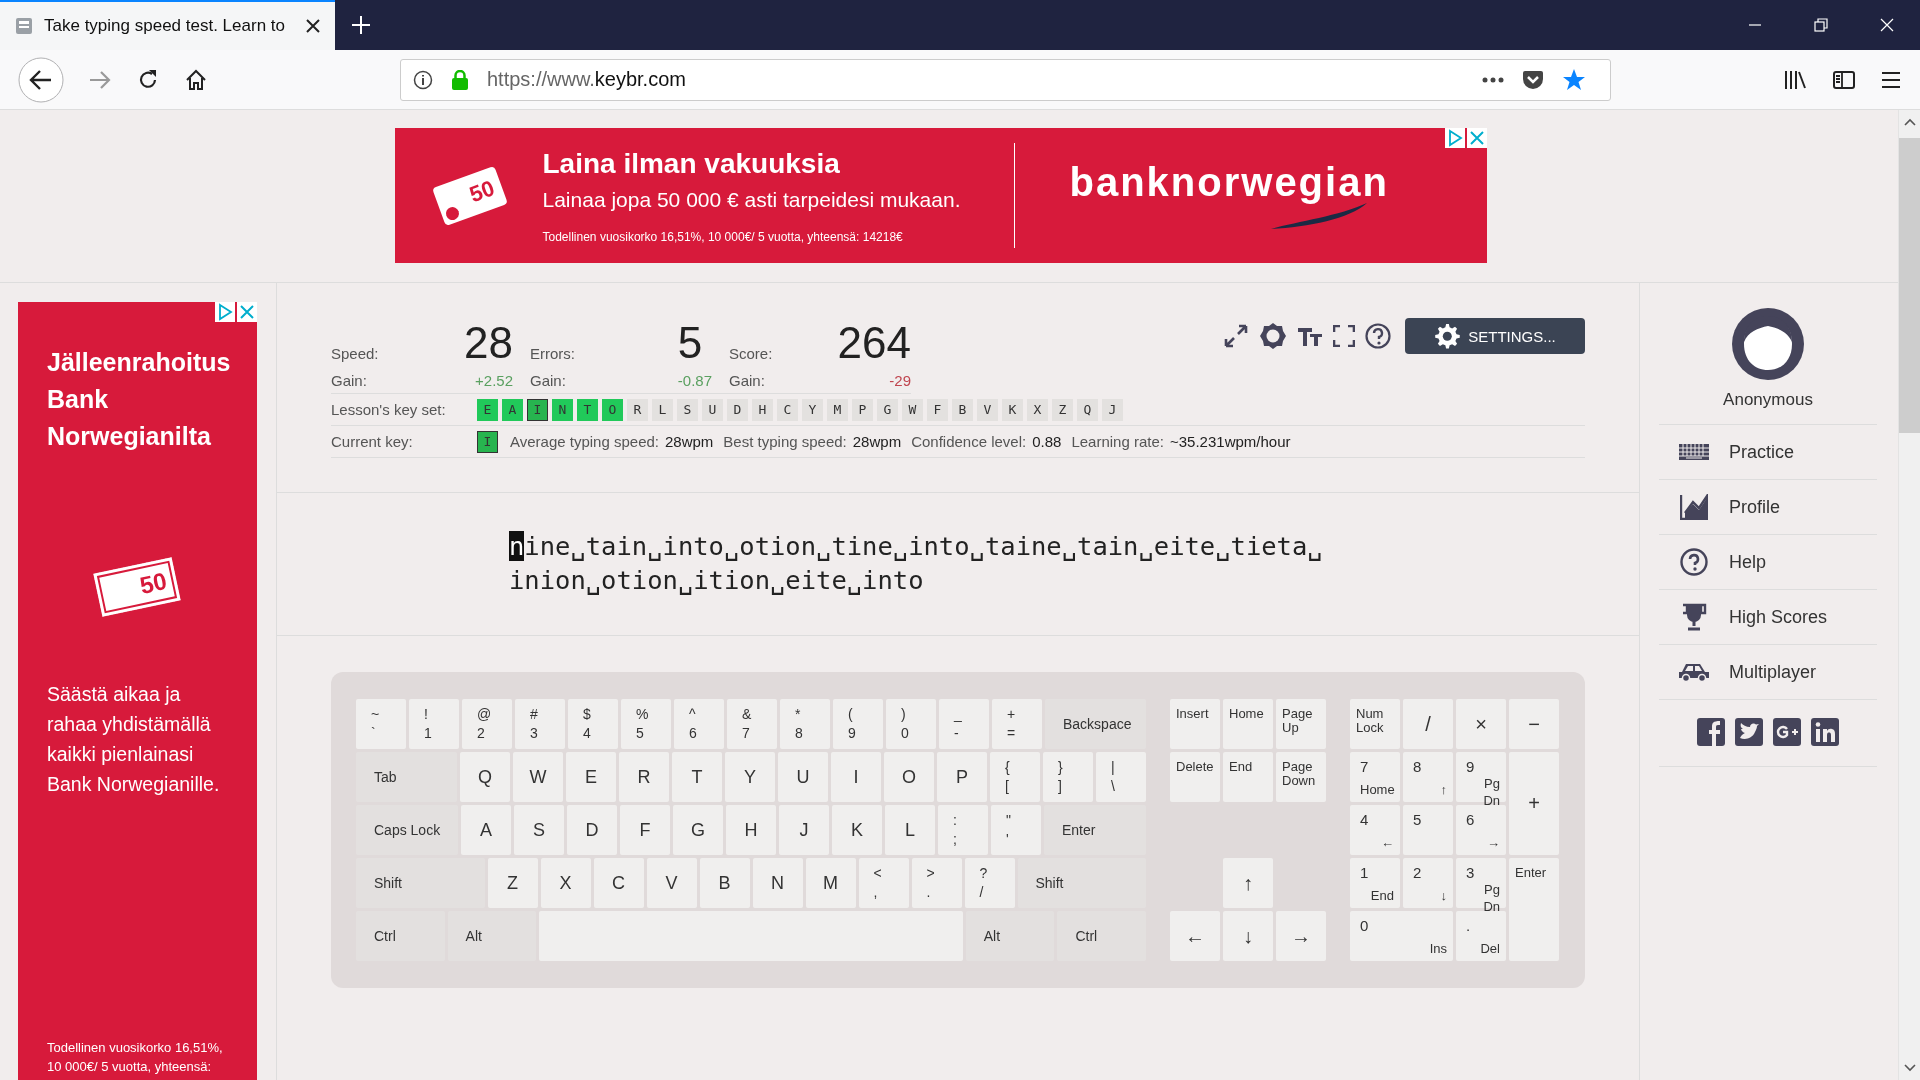  I want to click on more-icon, so click(1493, 79).